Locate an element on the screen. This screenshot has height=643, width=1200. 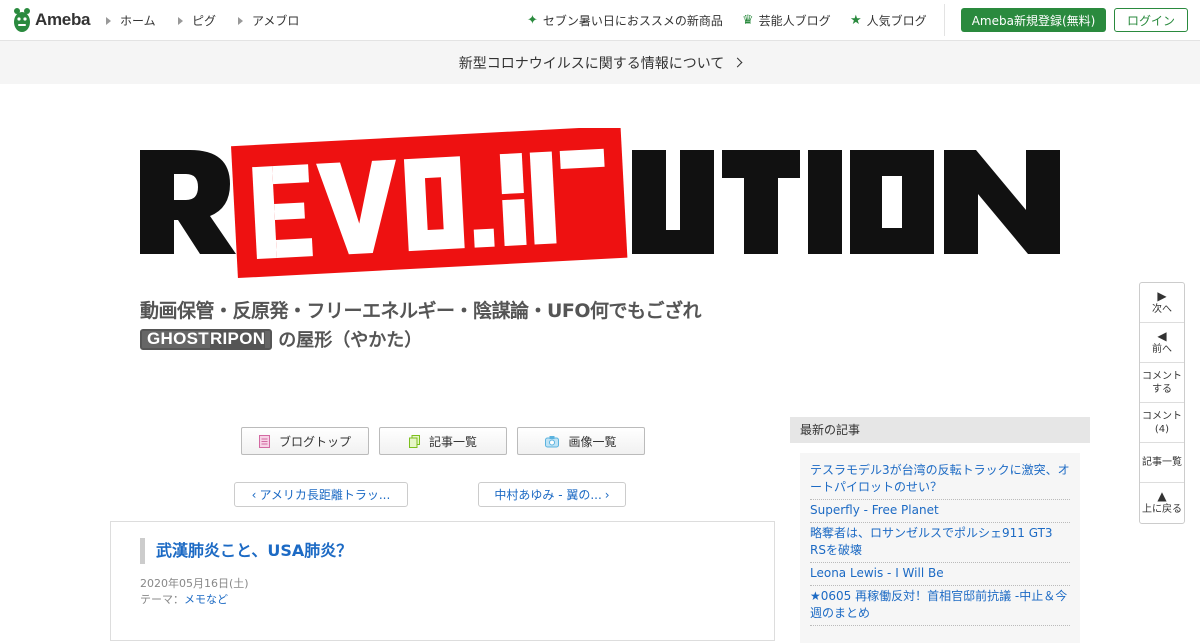
float-comments-line1: コメント is located at coordinates (1162, 416).